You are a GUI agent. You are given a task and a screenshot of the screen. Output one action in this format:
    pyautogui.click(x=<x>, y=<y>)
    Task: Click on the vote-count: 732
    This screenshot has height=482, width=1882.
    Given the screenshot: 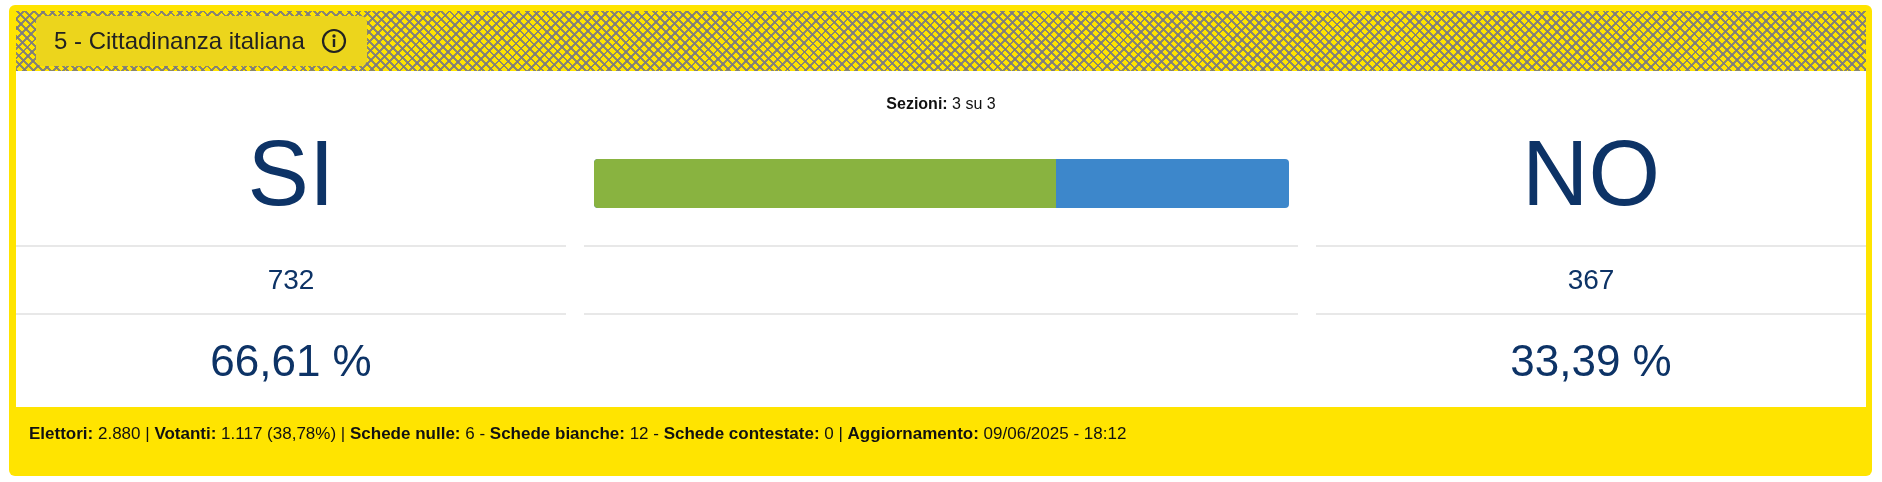 What is the action you would take?
    pyautogui.click(x=291, y=280)
    